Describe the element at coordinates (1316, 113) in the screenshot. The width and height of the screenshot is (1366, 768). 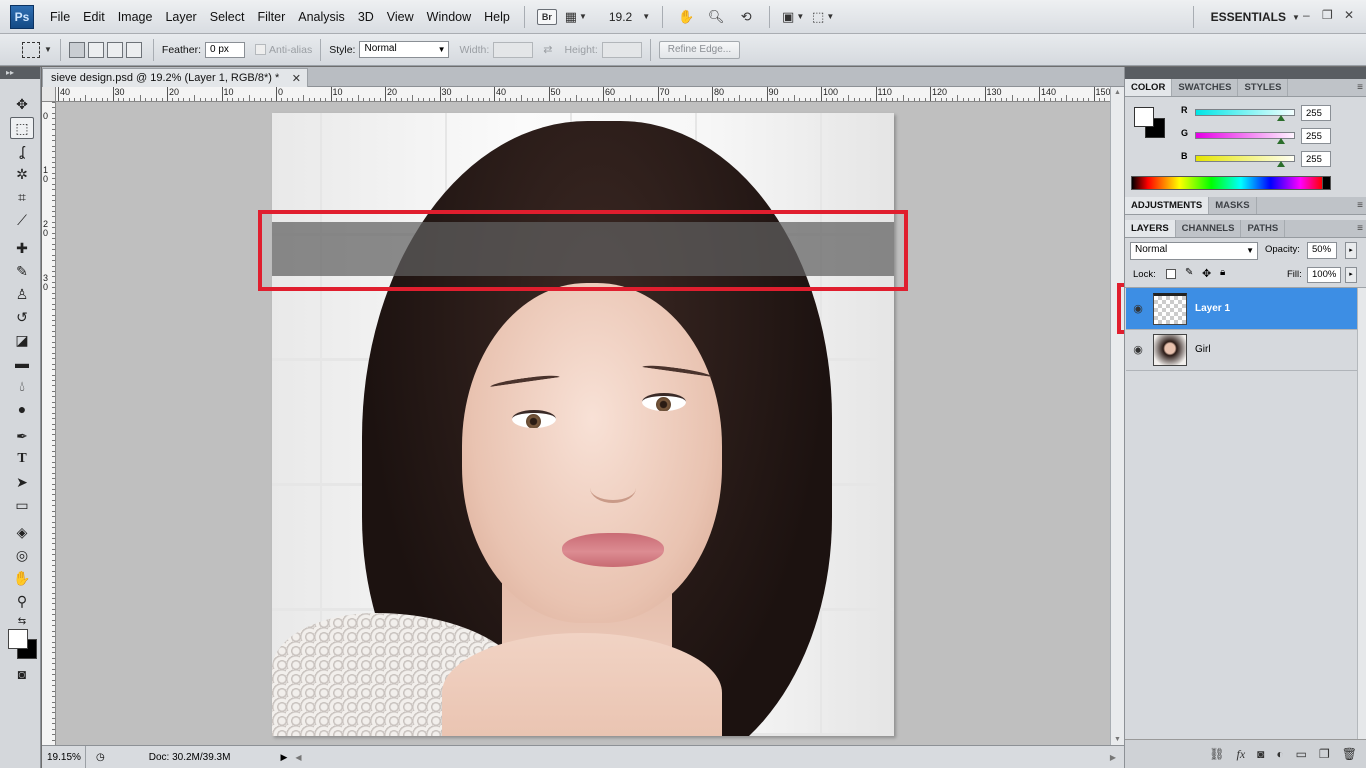
I see `red-channel-value: 255` at that location.